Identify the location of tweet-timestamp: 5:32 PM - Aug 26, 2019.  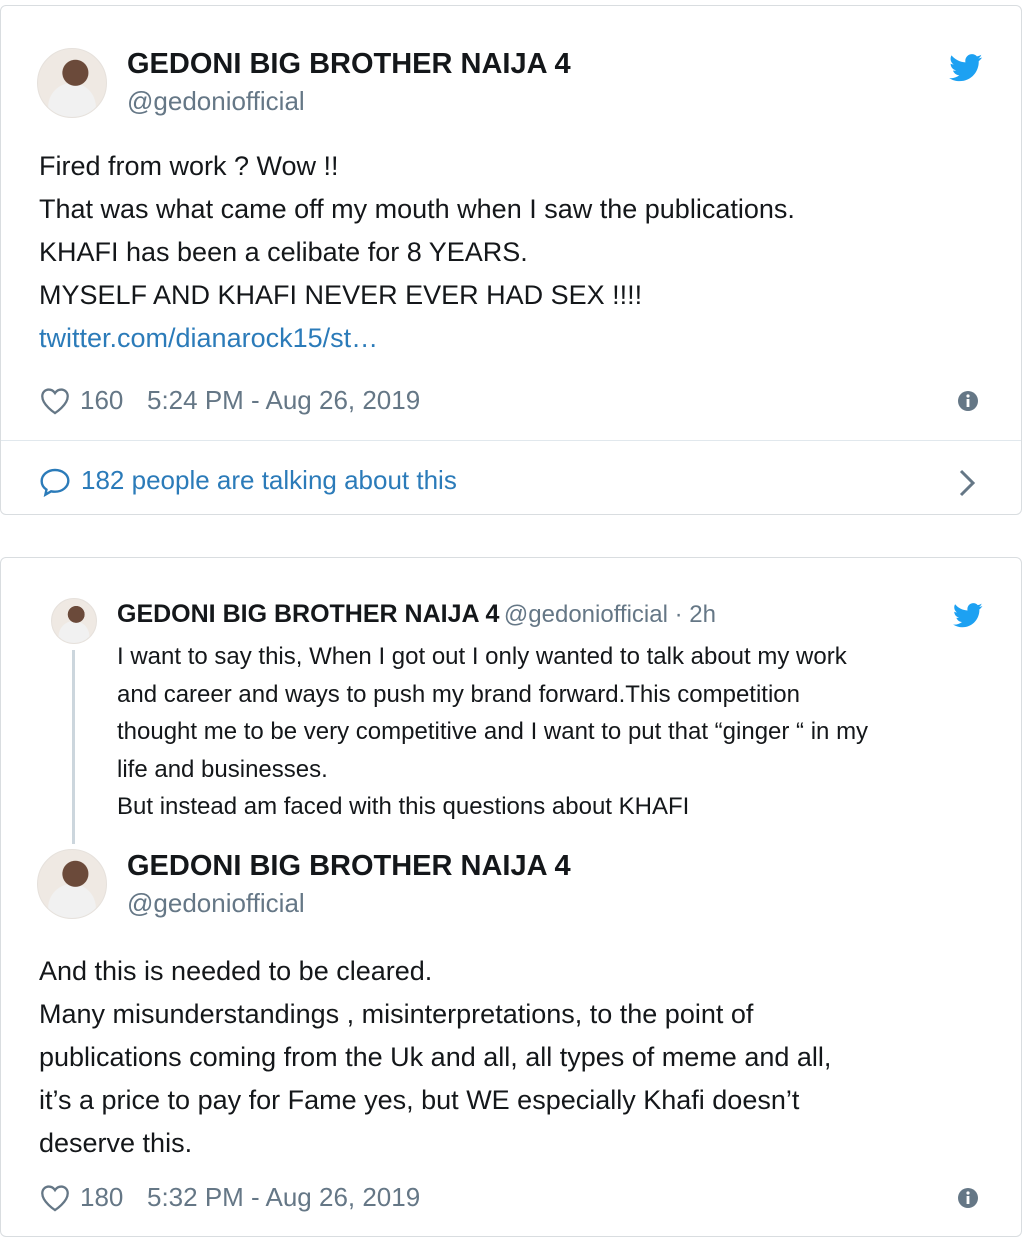
(283, 1197).